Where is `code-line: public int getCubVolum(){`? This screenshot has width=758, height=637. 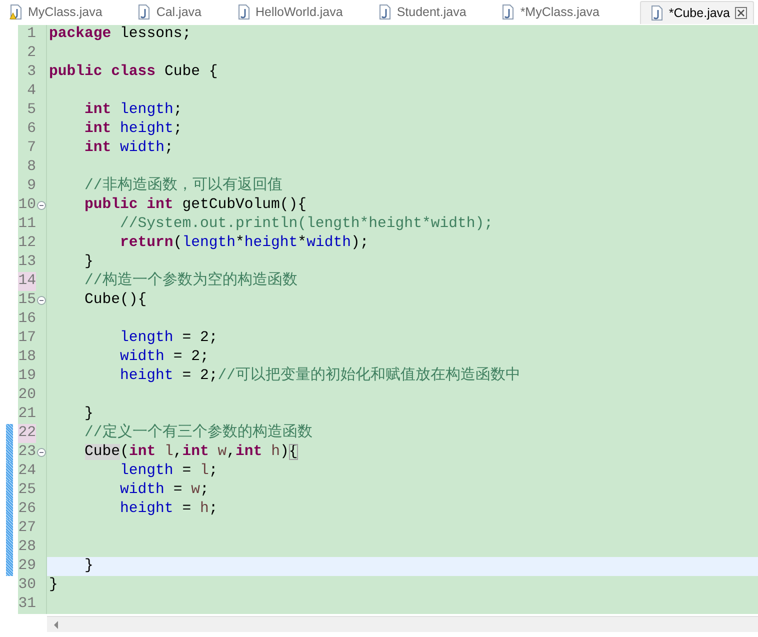
code-line: public int getCubVolum(){ is located at coordinates (195, 205).